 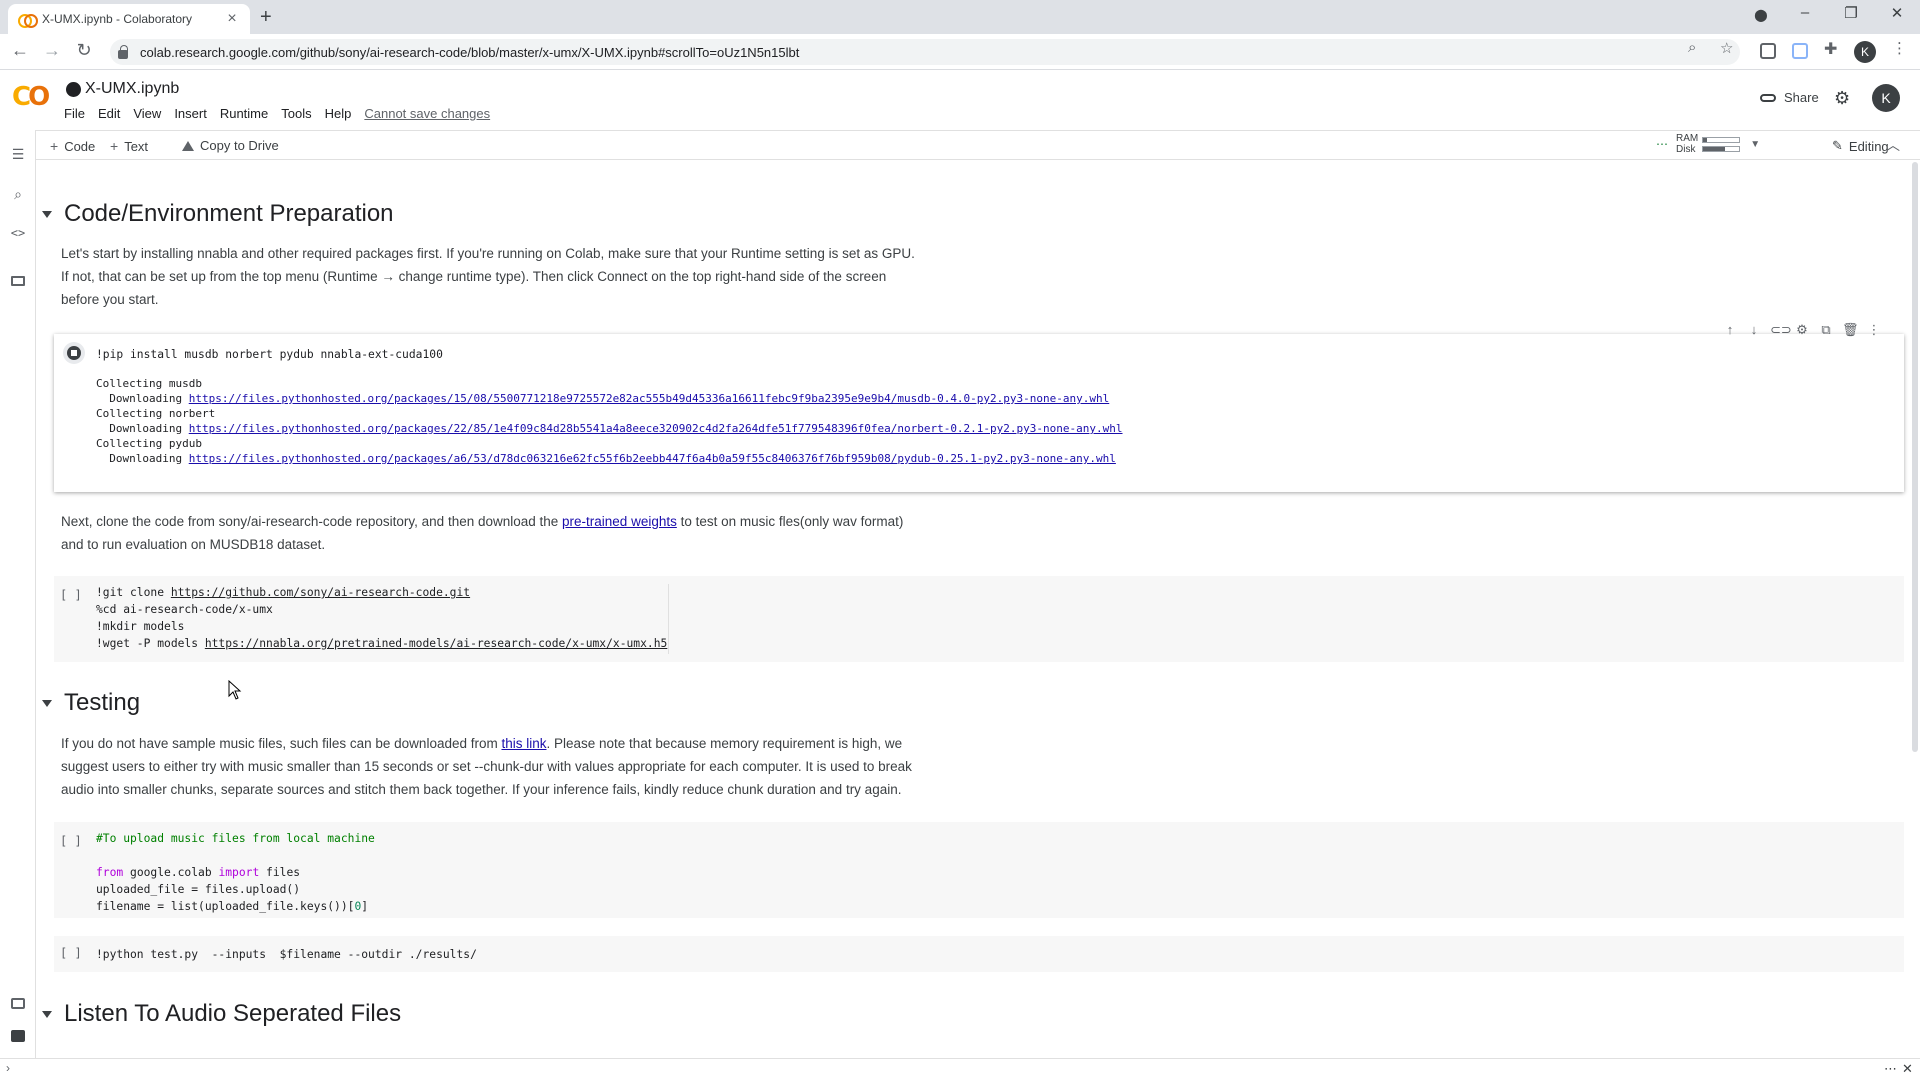 I want to click on link-cell-icon: ⊂⊃, so click(x=1781, y=330).